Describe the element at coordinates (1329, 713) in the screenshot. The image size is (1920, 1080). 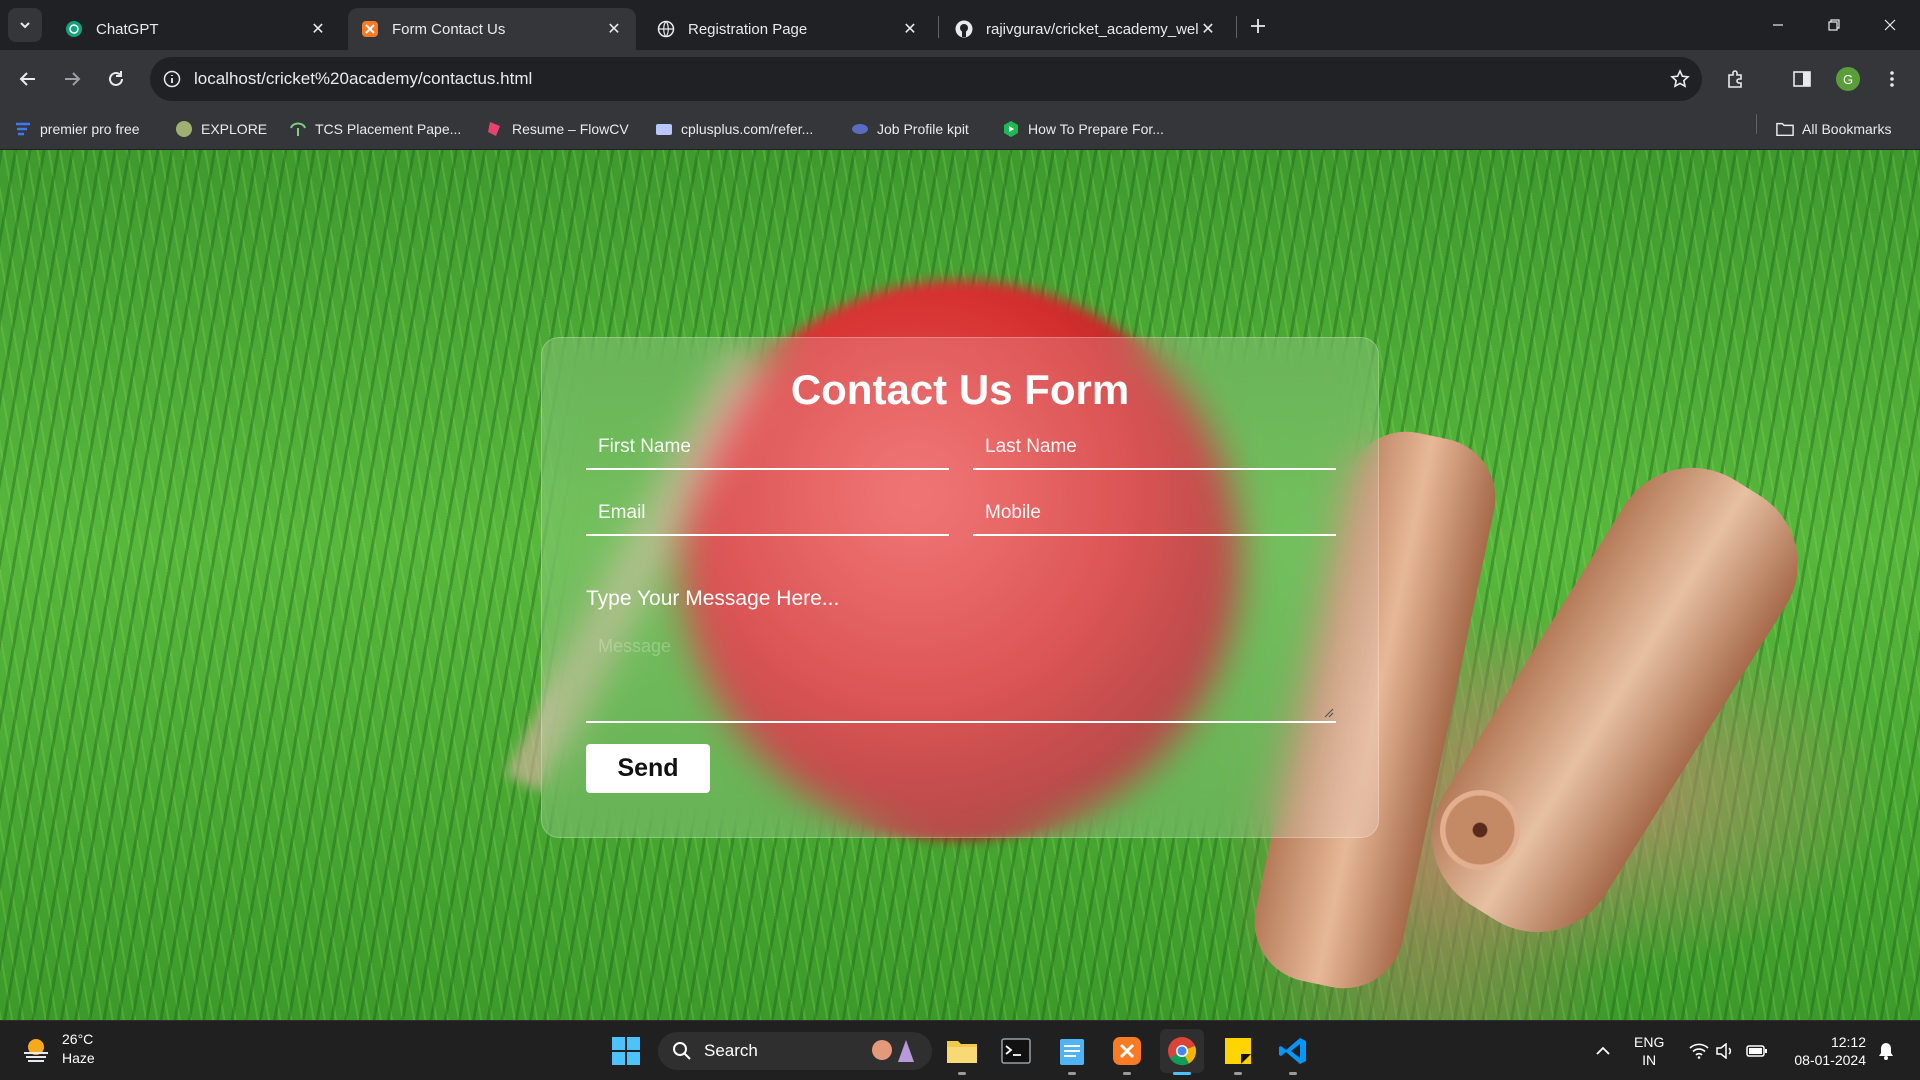
I see `resize-handle-icon` at that location.